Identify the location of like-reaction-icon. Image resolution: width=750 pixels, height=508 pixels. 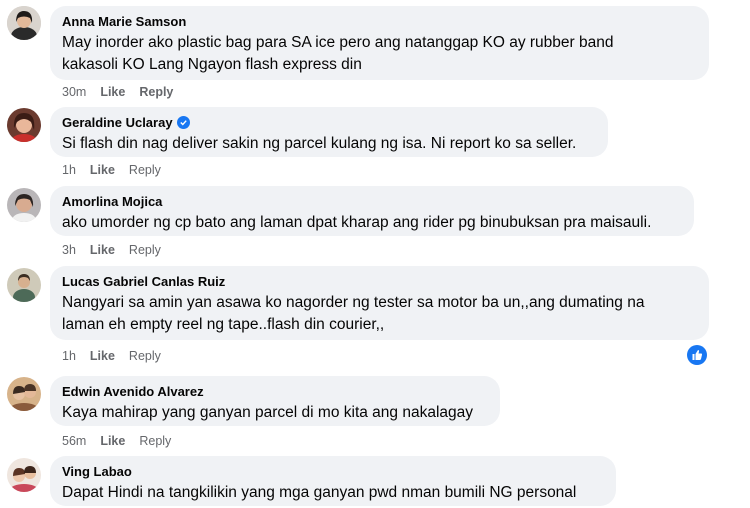
(697, 355).